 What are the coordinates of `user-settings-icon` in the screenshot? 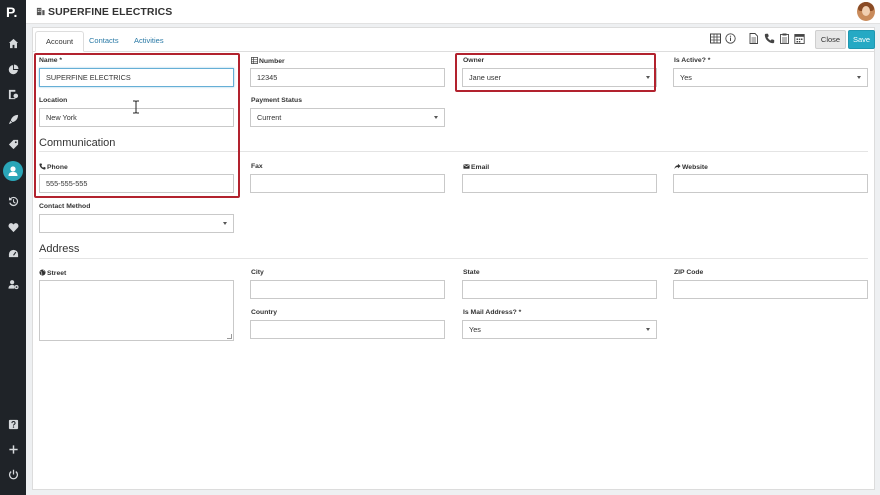 It's located at (13, 284).